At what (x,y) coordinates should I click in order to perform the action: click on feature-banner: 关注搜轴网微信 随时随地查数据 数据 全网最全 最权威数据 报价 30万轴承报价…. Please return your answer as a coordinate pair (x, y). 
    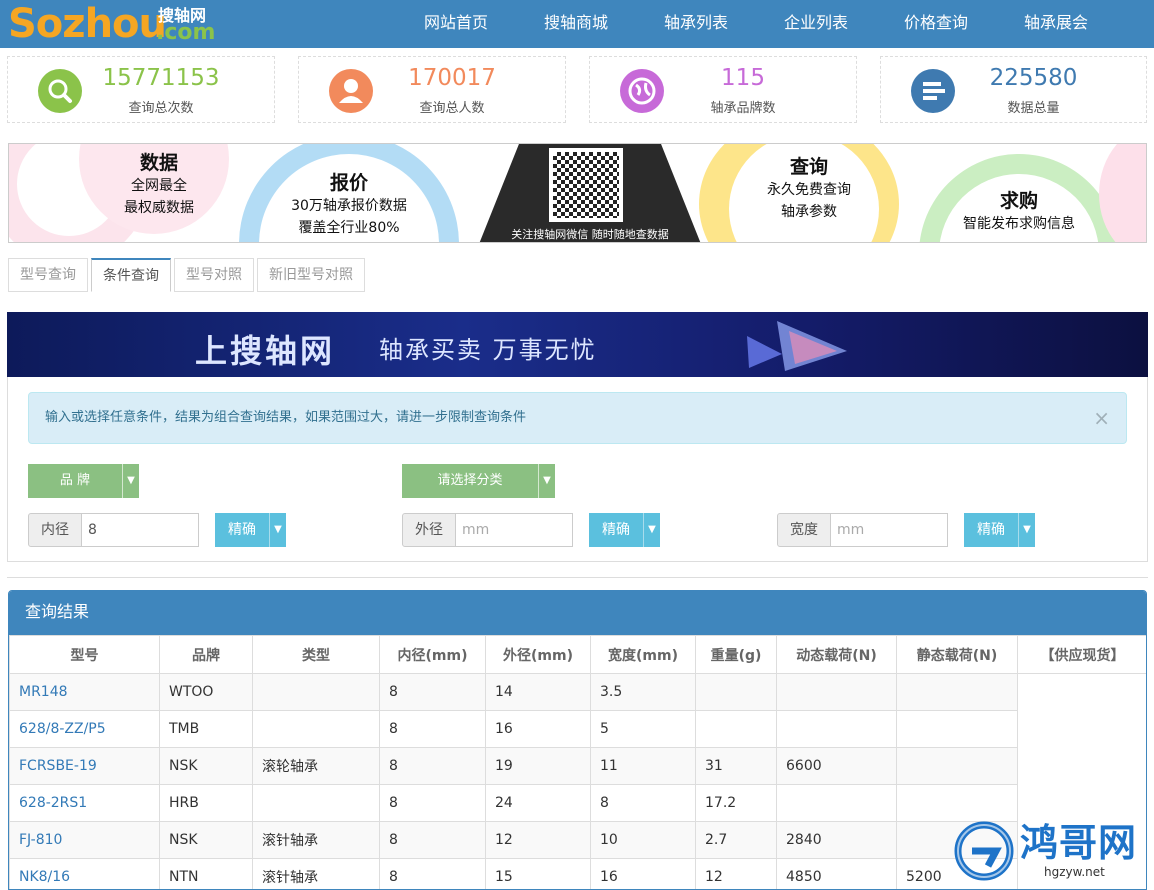
    Looking at the image, I should click on (577, 193).